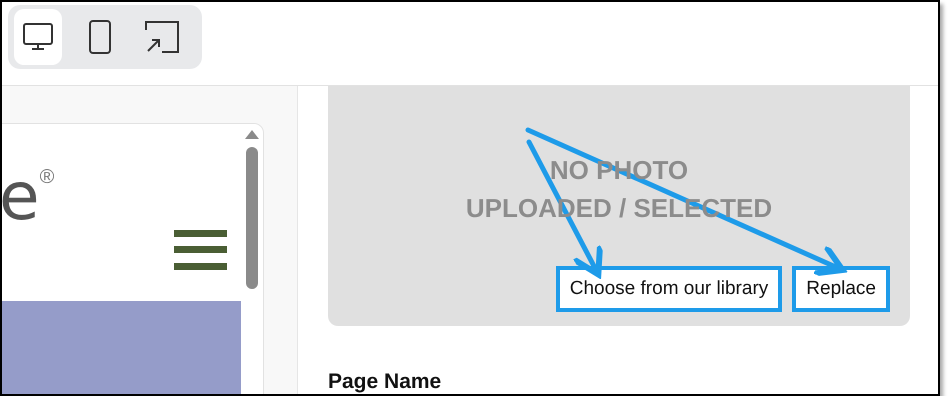 The height and width of the screenshot is (408, 950). Describe the element at coordinates (47, 177) in the screenshot. I see `registered-mark: ®` at that location.